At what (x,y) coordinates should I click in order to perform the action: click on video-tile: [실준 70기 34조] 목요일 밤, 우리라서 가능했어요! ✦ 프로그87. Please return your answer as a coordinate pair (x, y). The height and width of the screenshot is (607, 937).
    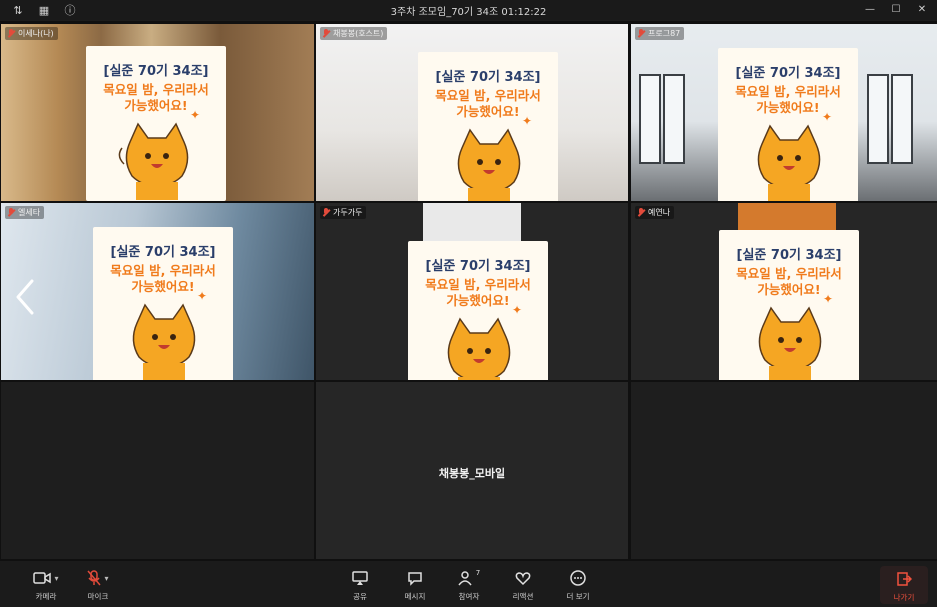
    Looking at the image, I should click on (784, 112).